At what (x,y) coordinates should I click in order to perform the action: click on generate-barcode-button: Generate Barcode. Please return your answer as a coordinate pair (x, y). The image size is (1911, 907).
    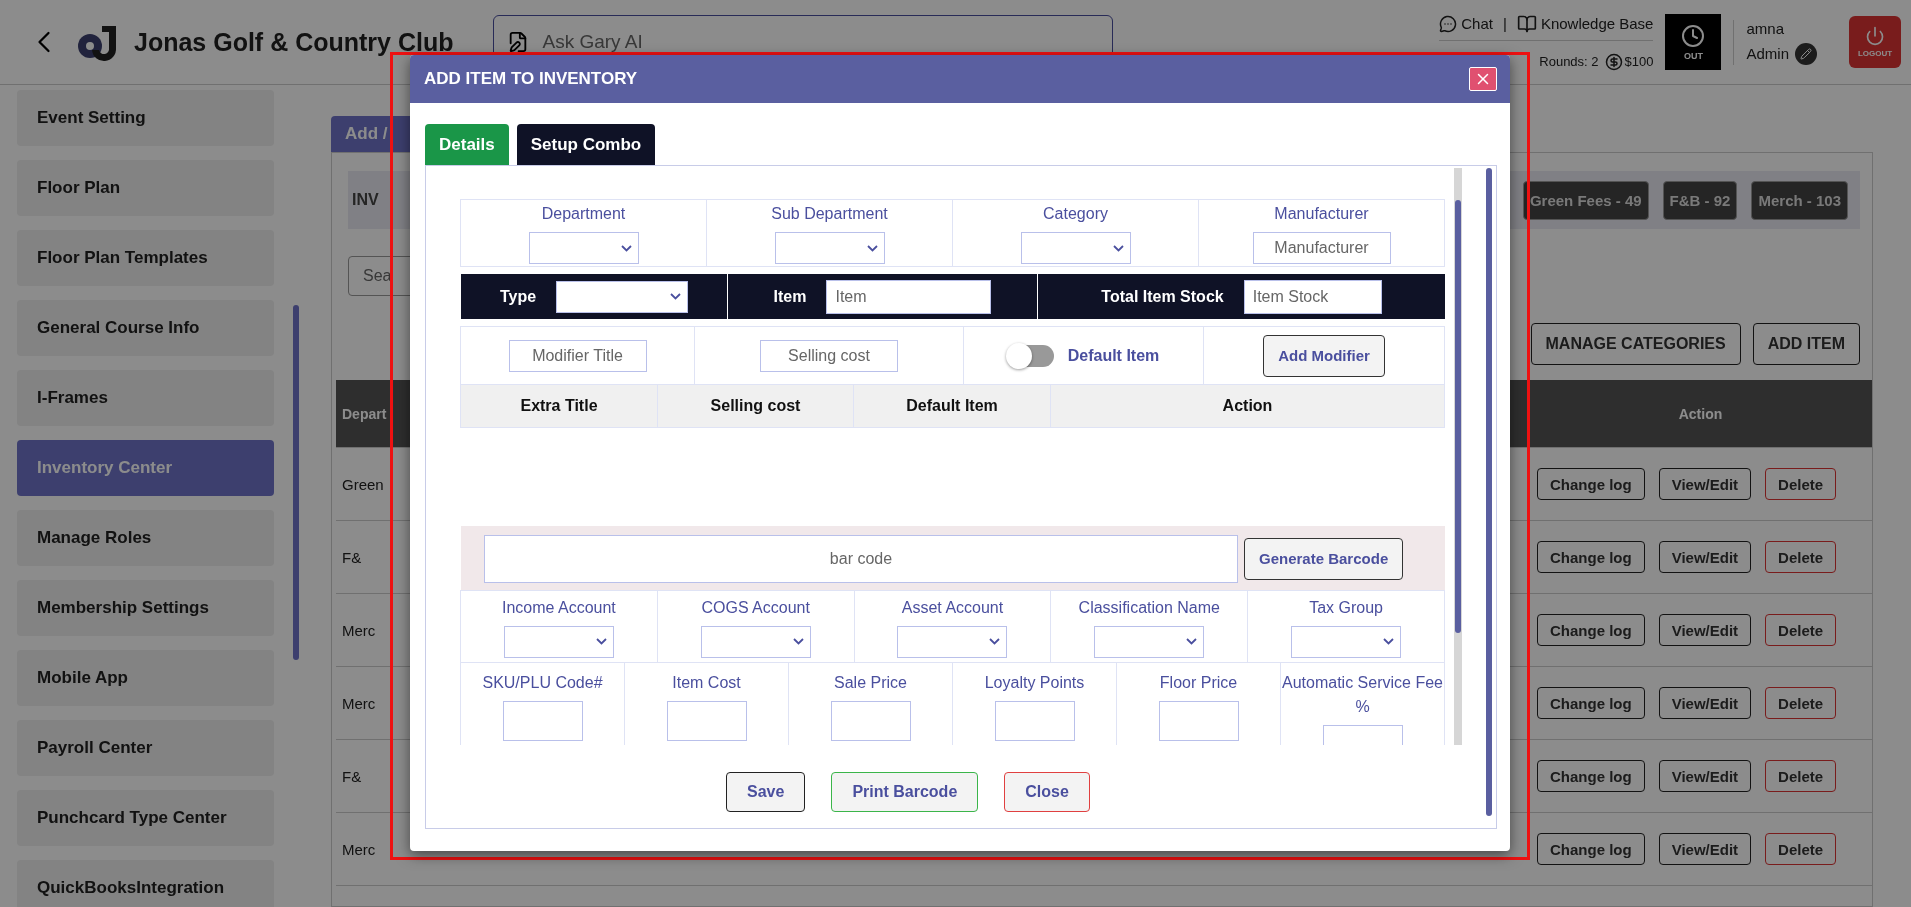
    Looking at the image, I should click on (1324, 558).